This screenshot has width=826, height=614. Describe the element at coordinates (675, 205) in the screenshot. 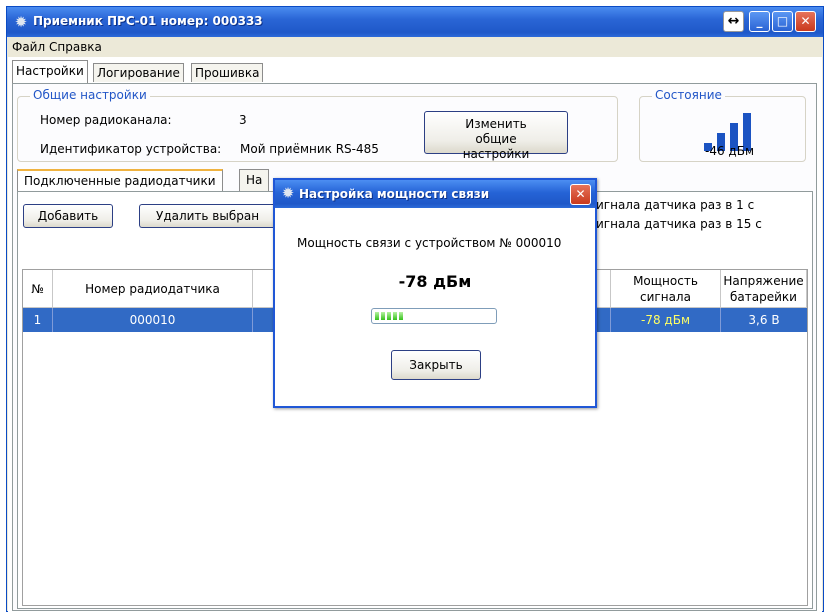

I see `rate-1s-option: игнала датчика раз в 1 с` at that location.